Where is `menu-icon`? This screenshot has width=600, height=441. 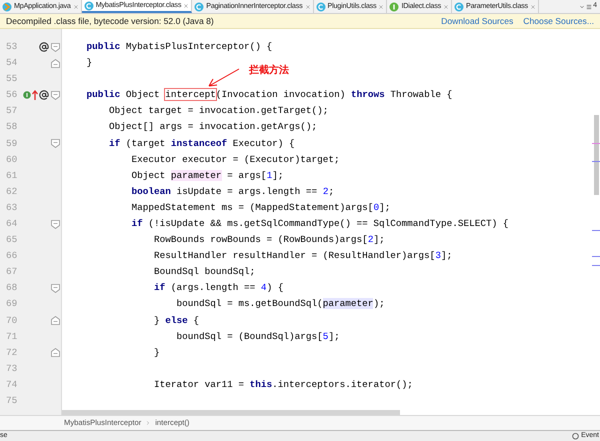 menu-icon is located at coordinates (589, 7).